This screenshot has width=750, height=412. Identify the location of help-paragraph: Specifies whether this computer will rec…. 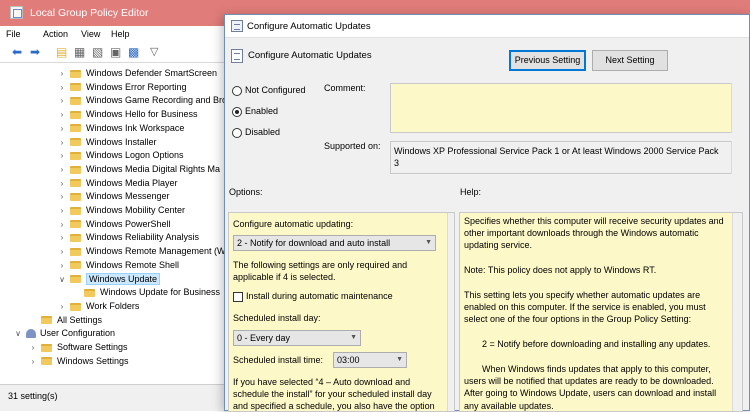
(594, 233).